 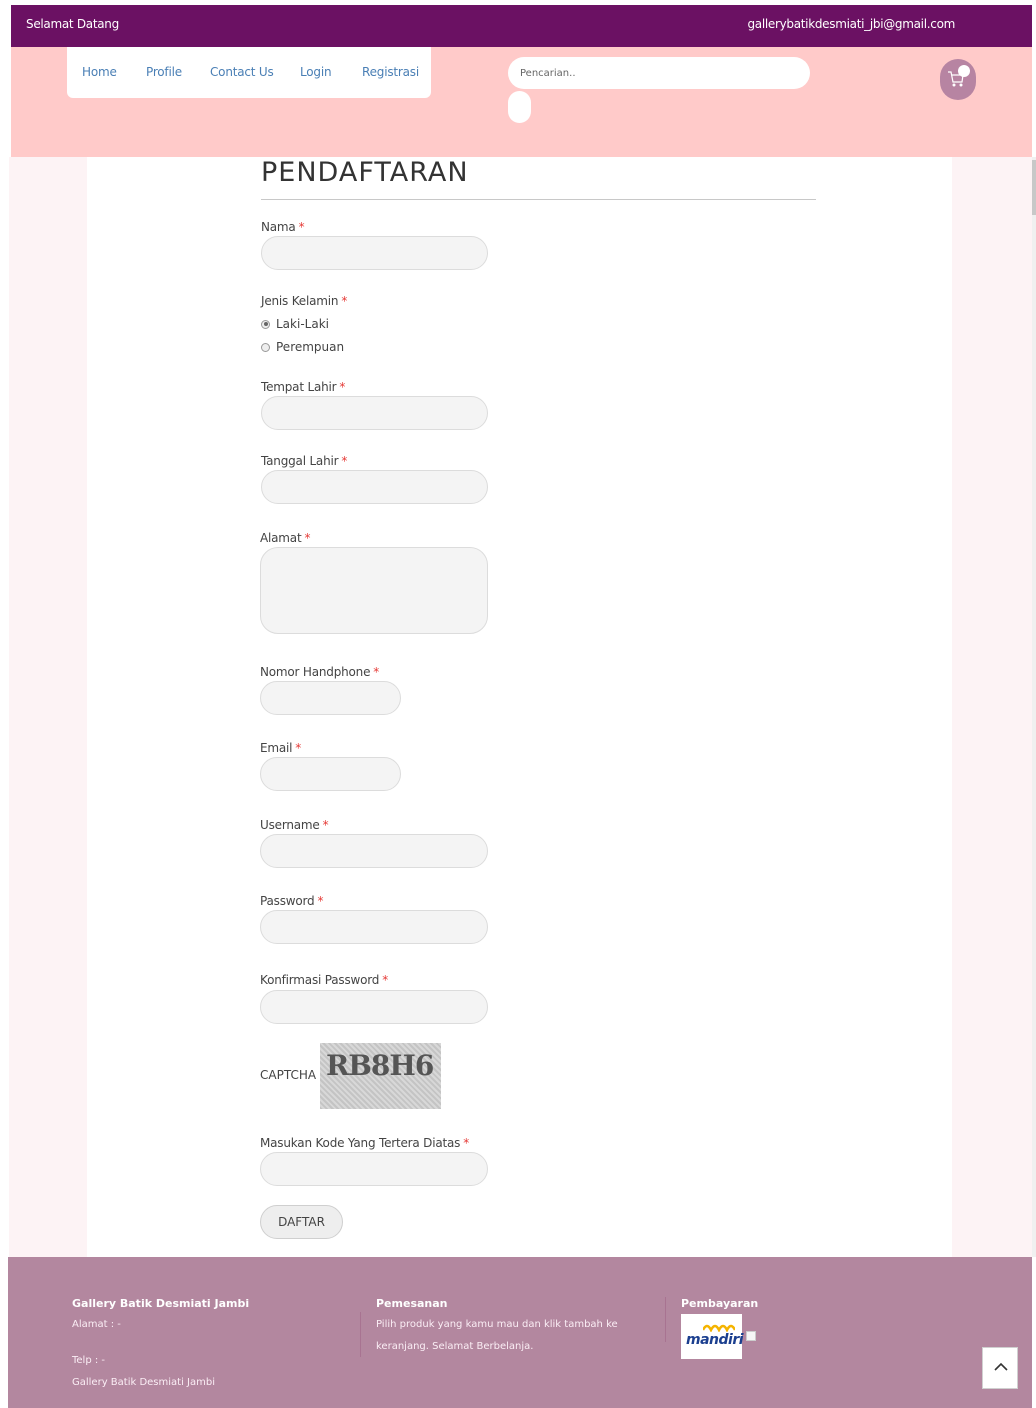 I want to click on scrollbar, so click(x=1034, y=707).